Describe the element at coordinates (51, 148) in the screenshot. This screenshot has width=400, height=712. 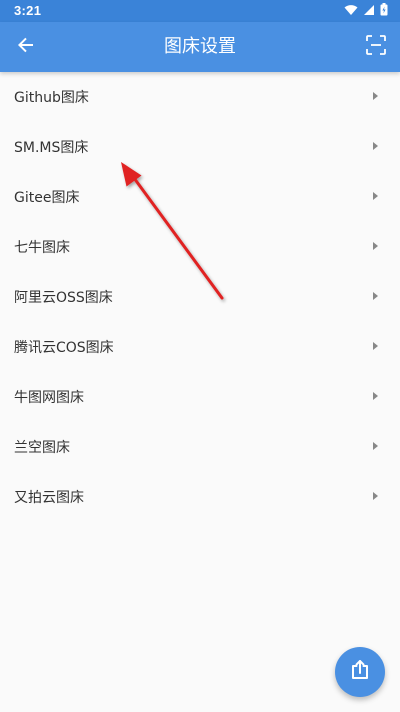
I see `list-item-label: SM.MS图床` at that location.